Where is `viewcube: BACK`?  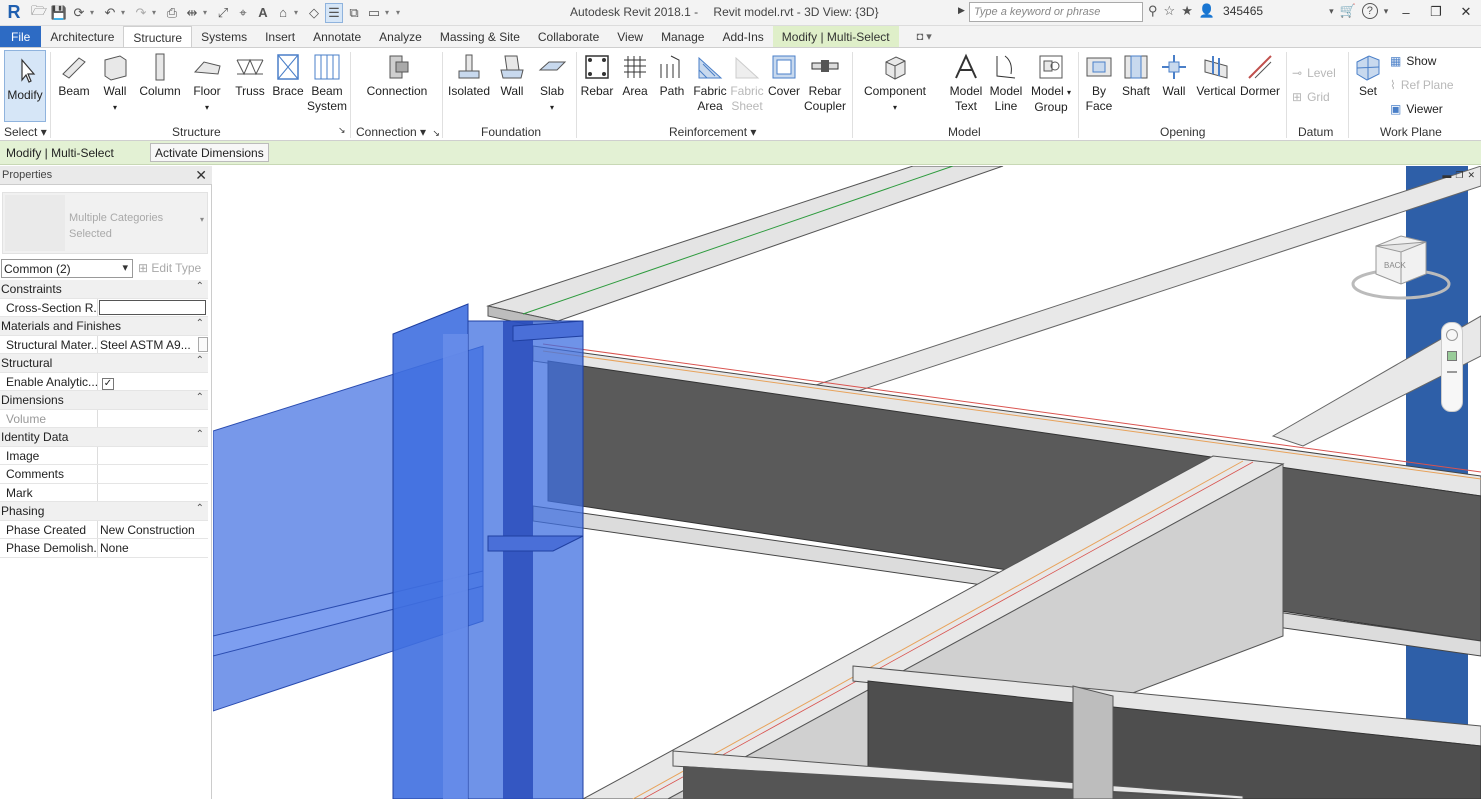 viewcube: BACK is located at coordinates (1401, 268).